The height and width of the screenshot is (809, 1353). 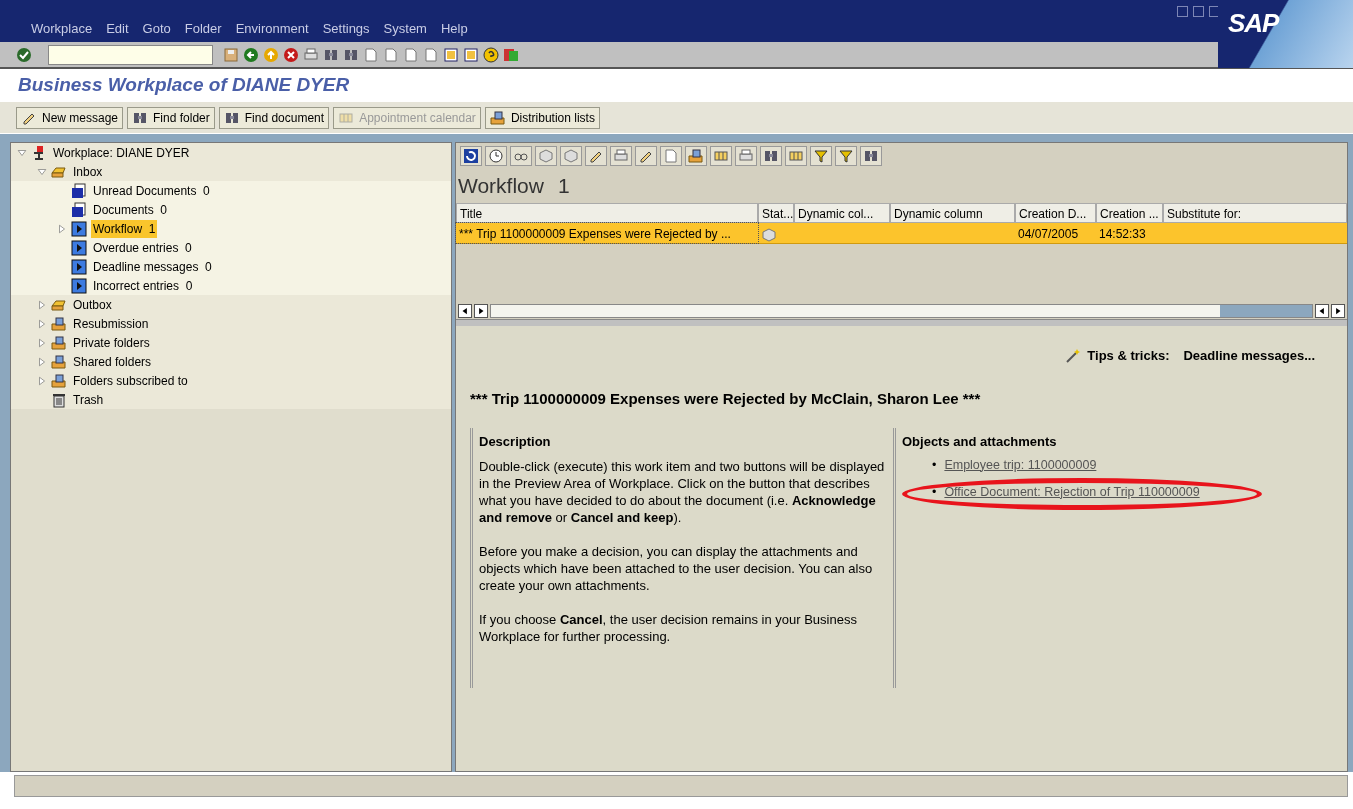 I want to click on binoculars-icon, so click(x=771, y=156).